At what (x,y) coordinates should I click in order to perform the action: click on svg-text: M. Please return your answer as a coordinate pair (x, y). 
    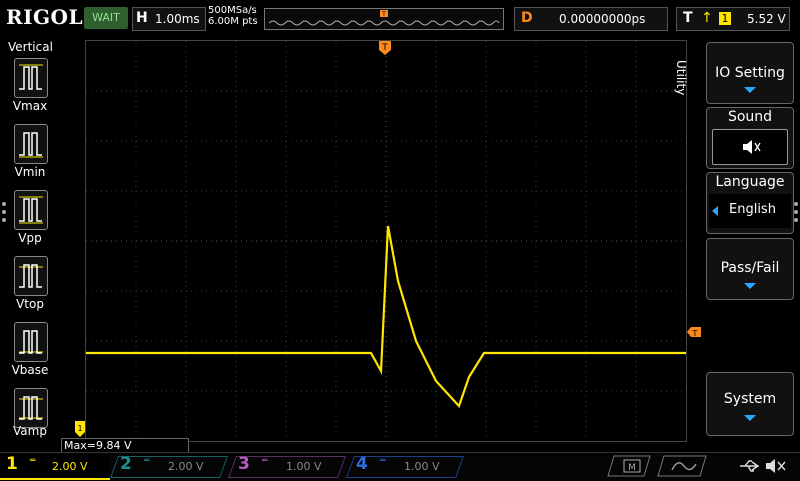
    Looking at the image, I should click on (632, 468).